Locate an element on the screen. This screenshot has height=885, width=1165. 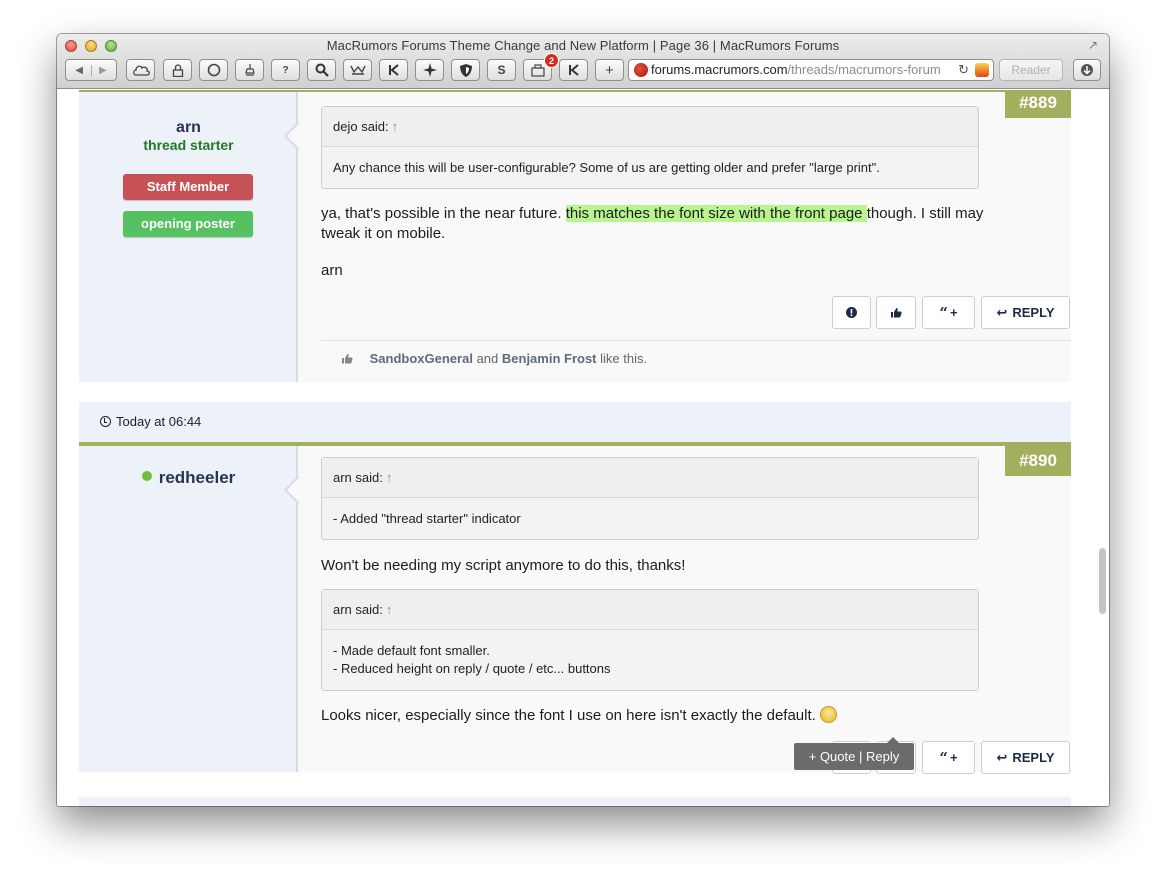
tooltip-reply-link: Reply is located at coordinates (882, 756).